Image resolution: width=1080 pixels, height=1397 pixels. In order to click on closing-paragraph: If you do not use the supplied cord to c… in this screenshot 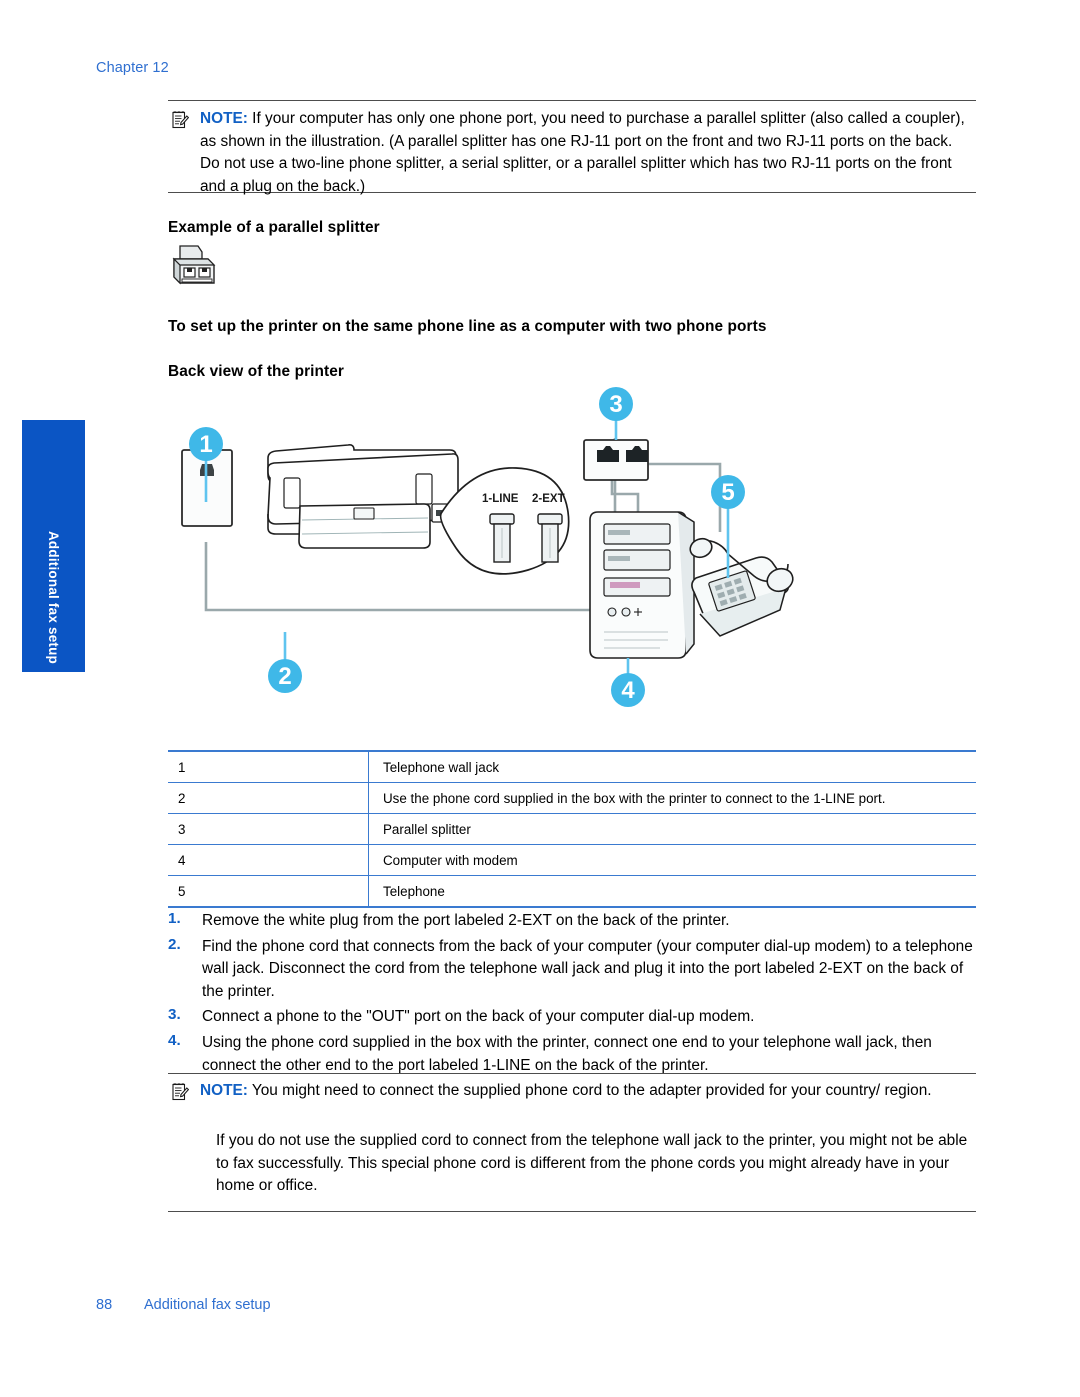, I will do `click(592, 1163)`.